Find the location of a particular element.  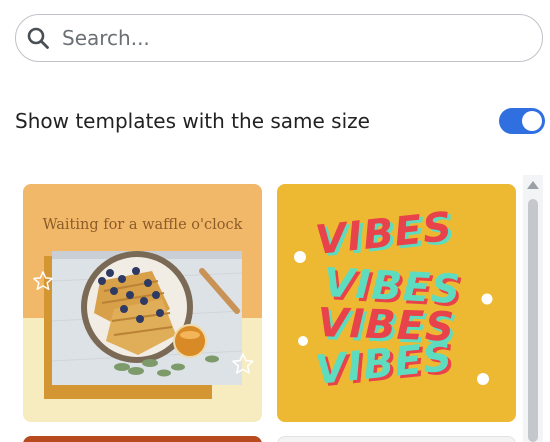

waffle-photo is located at coordinates (147, 318).